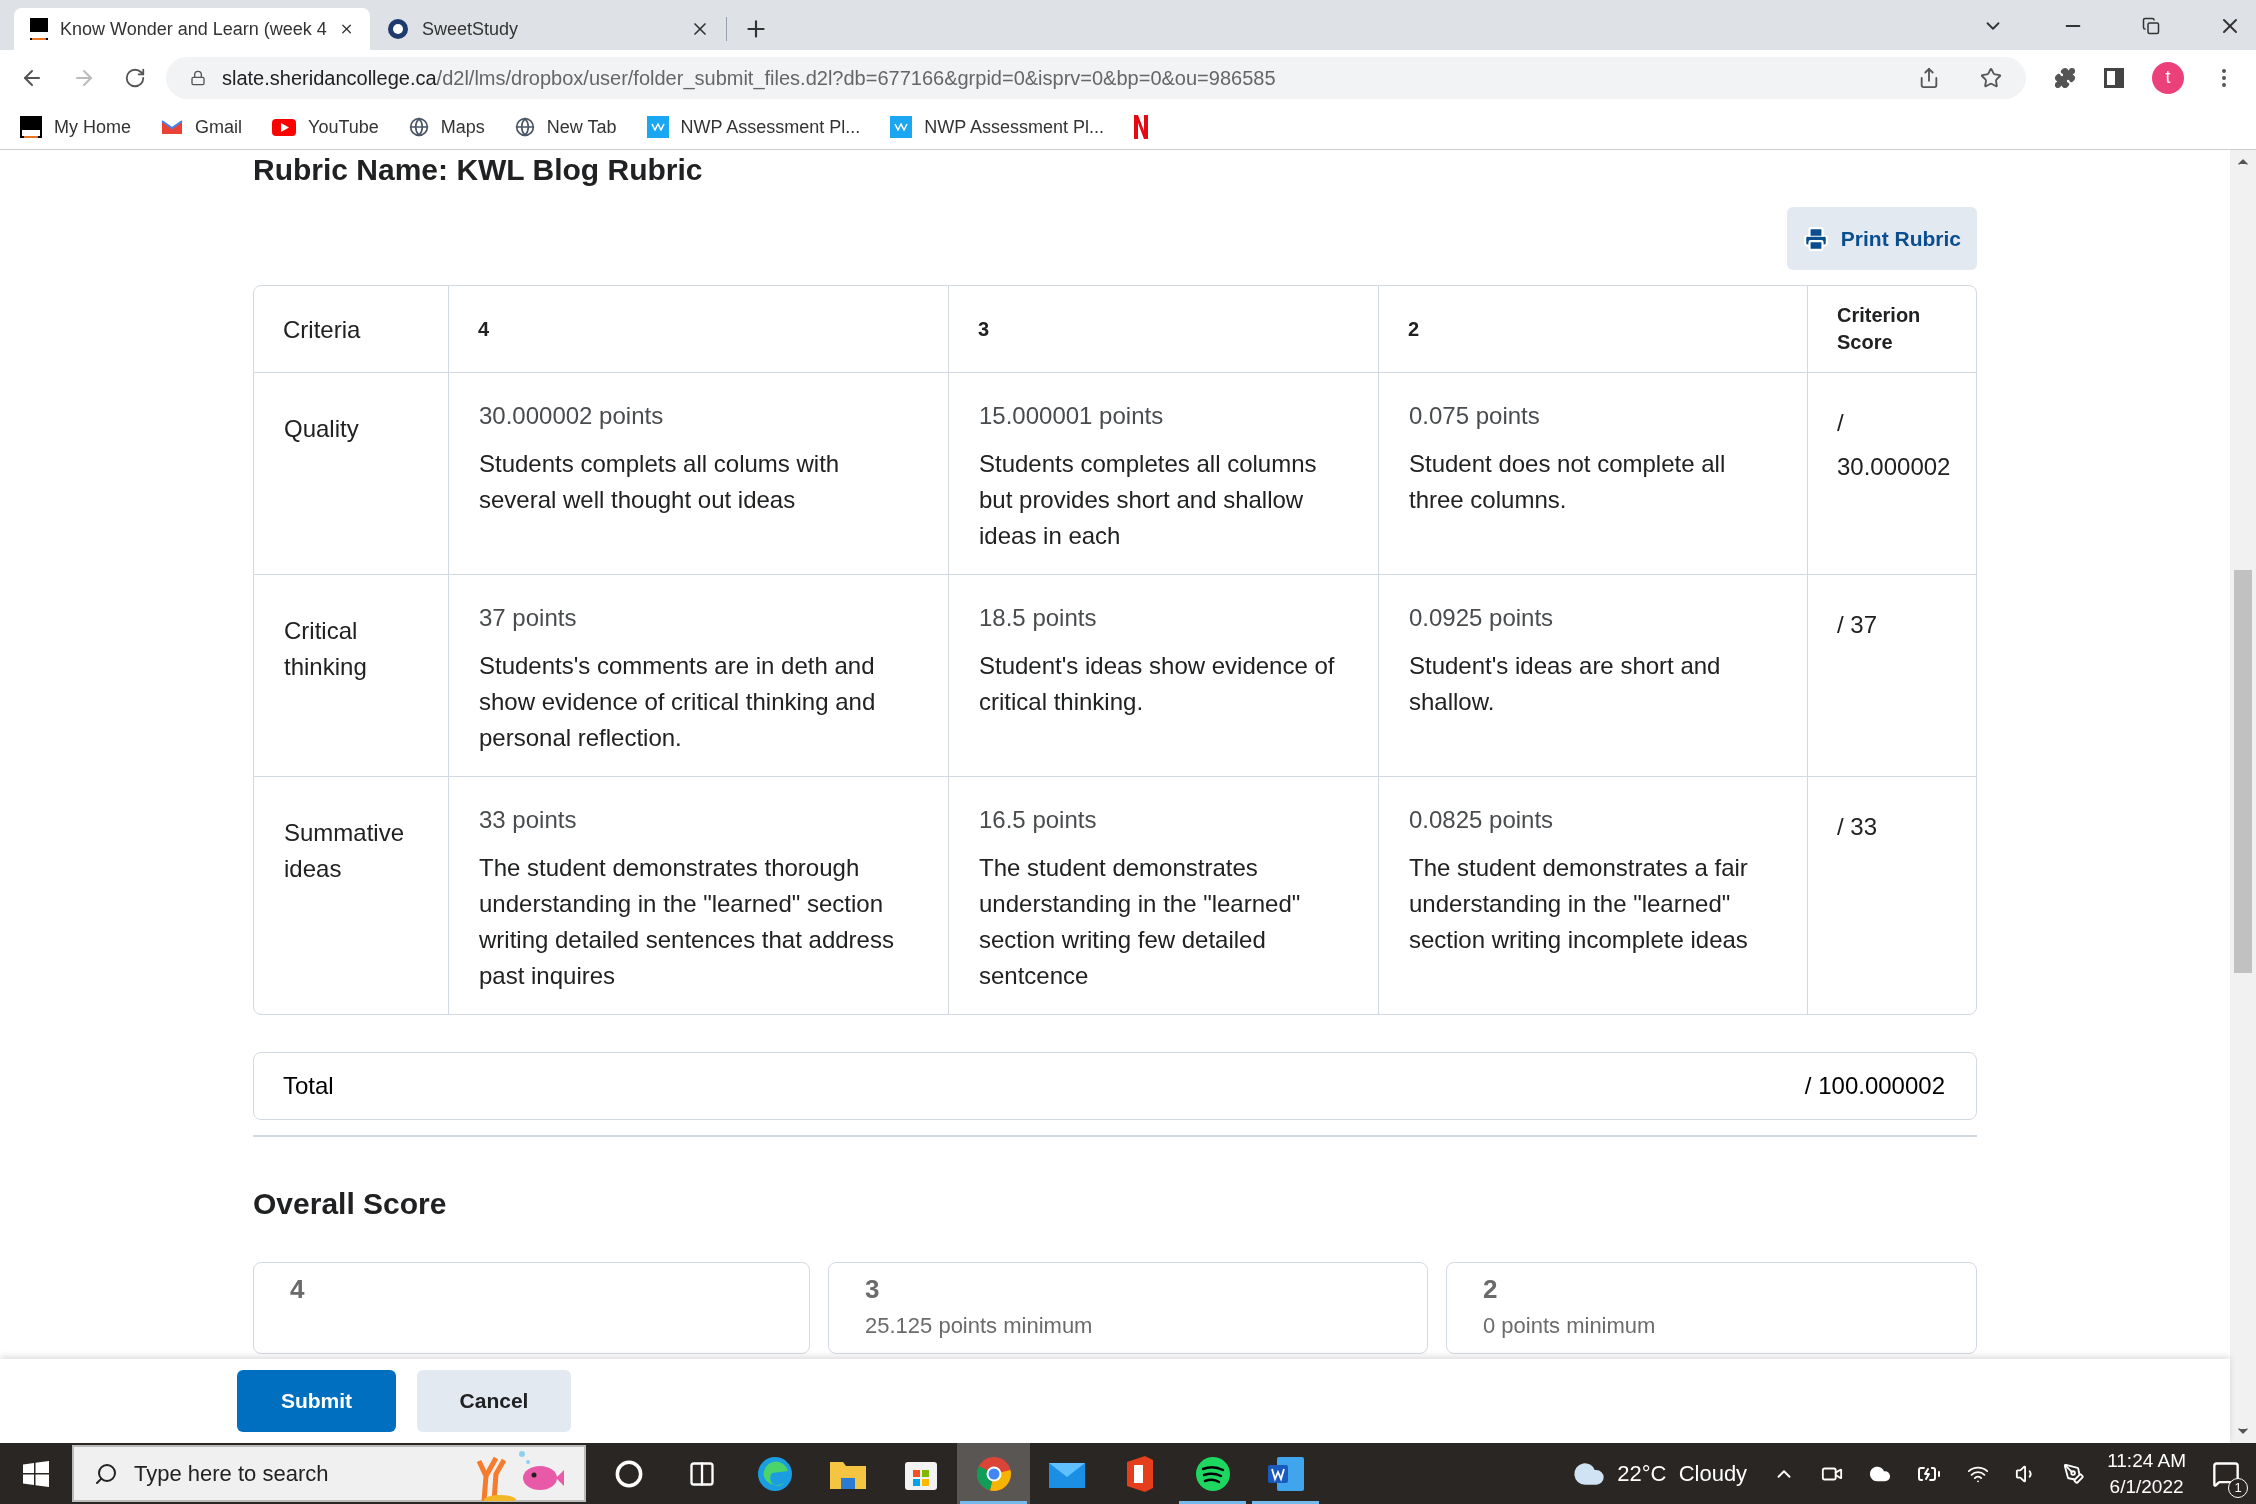 This screenshot has width=2256, height=1504. Describe the element at coordinates (678, 702) in the screenshot. I see `level-description: Students's comments are in deth and show evidence of critical thinking and personal reflection.` at that location.